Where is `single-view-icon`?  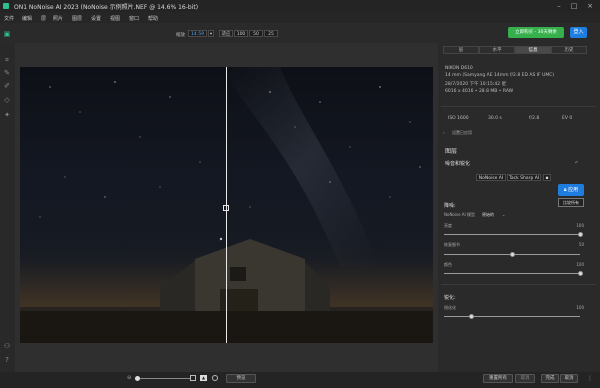 single-view-icon is located at coordinates (193, 378).